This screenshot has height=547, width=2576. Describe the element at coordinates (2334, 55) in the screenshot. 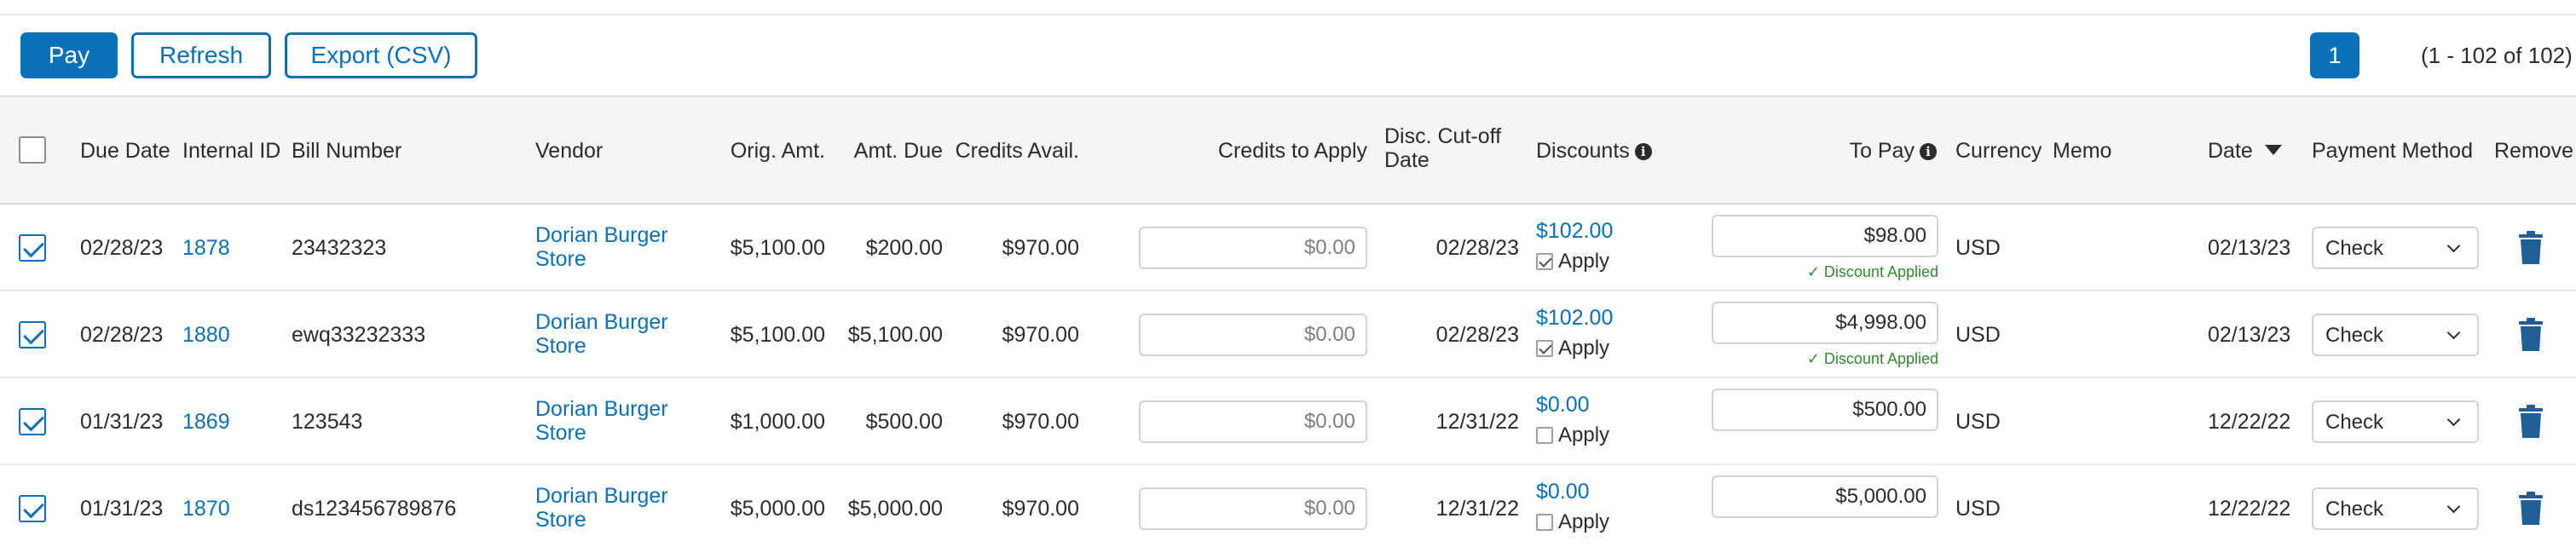

I see `page-button-current: 1` at that location.